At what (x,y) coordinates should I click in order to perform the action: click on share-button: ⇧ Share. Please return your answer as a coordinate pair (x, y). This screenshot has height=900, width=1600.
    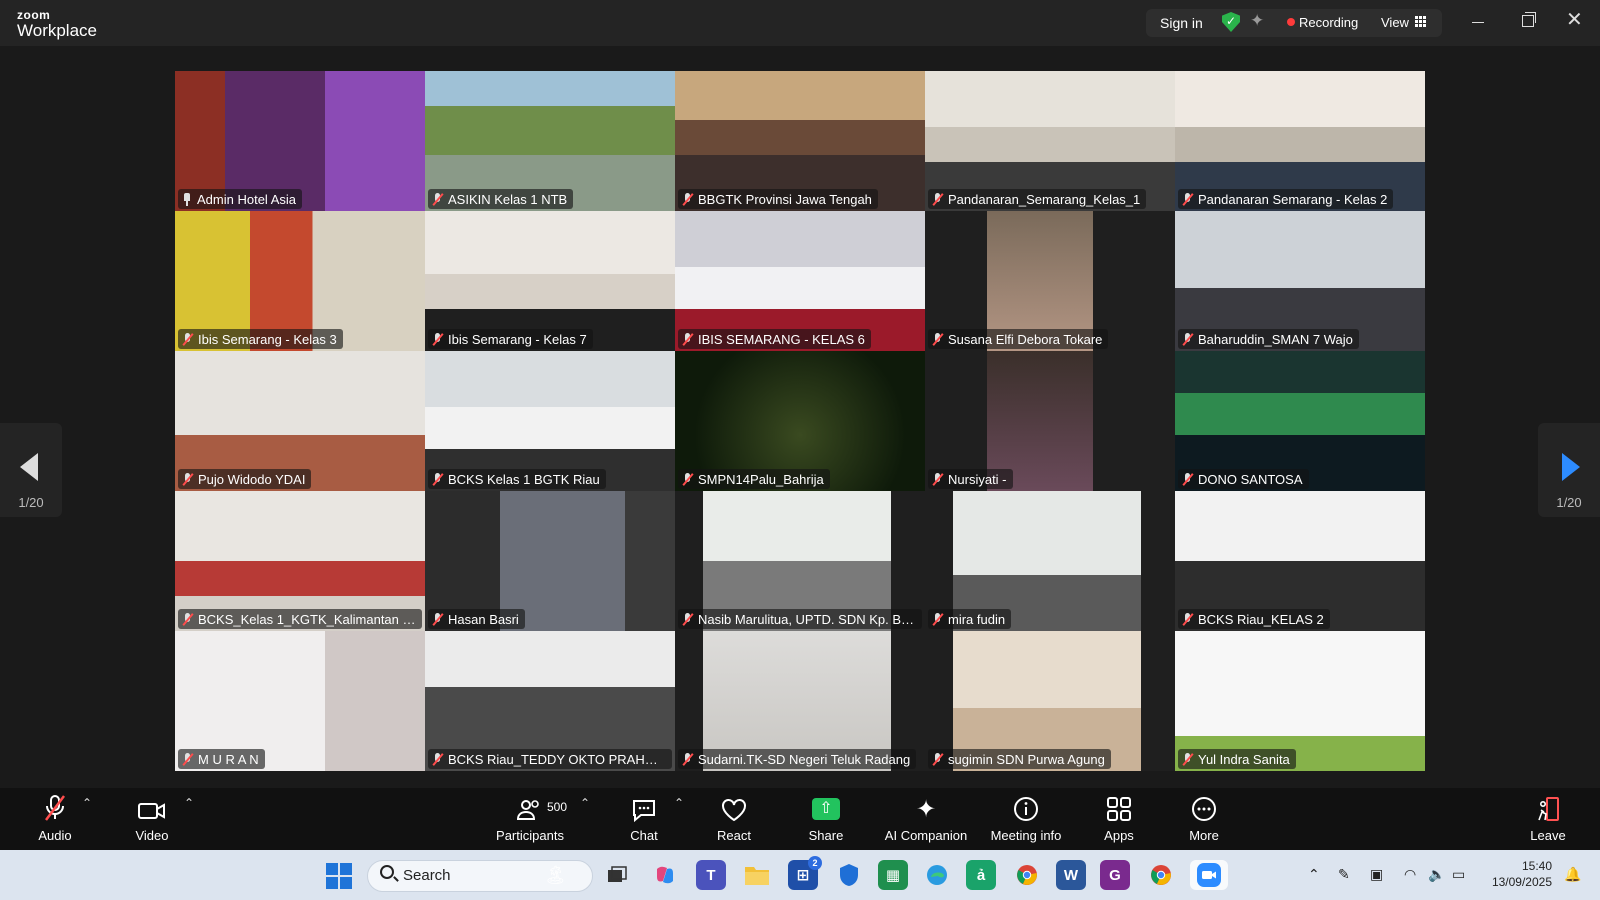
    Looking at the image, I should click on (826, 819).